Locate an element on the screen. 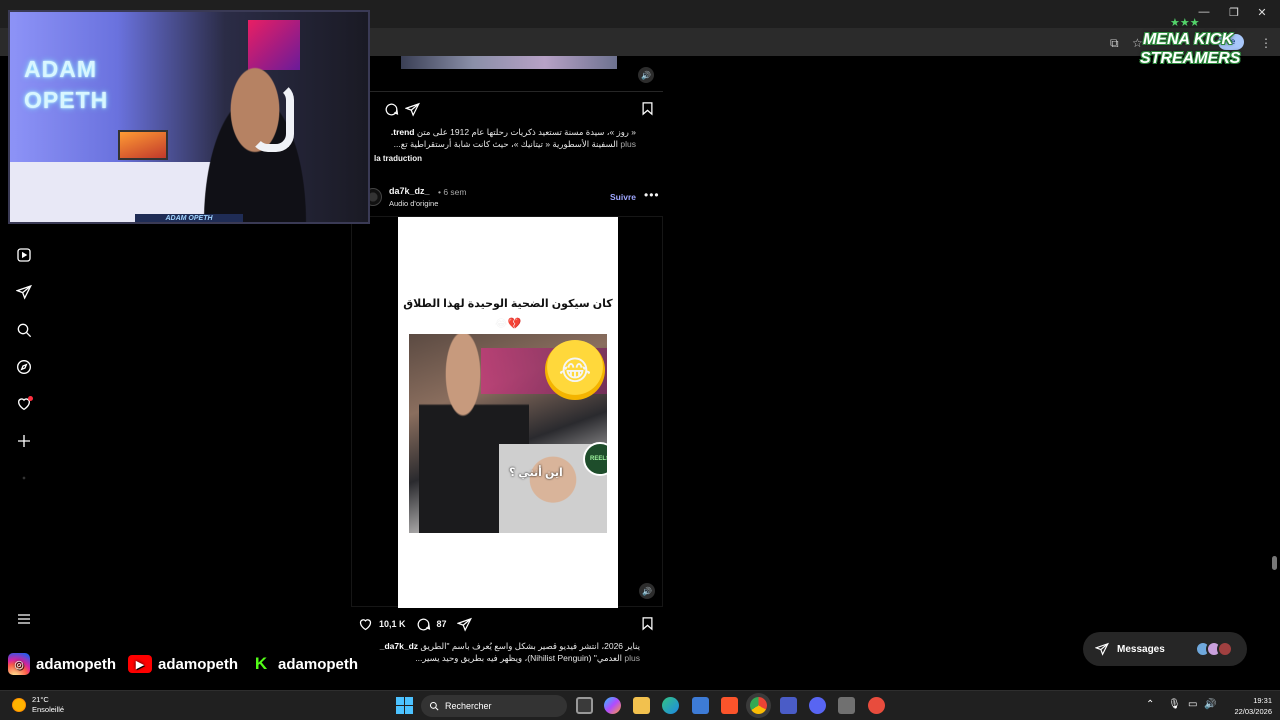 The image size is (1280, 720). store-icon is located at coordinates (700, 705).